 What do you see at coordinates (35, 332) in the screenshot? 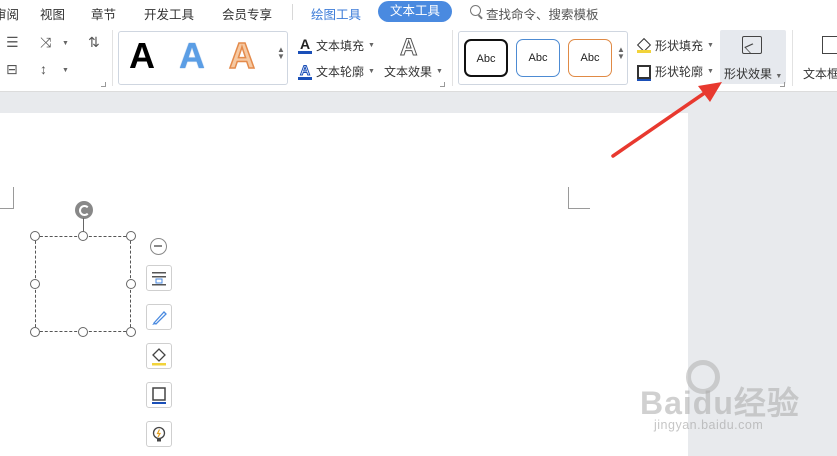
I see `resize-handle-bottom-left` at bounding box center [35, 332].